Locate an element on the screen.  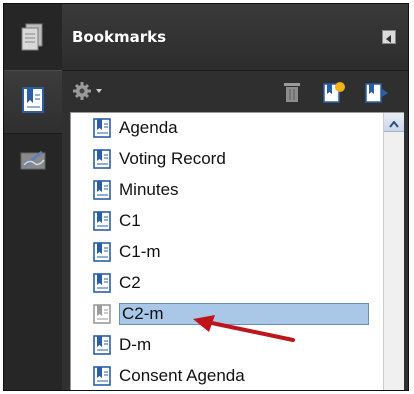
bookmark-label: C1 is located at coordinates (130, 220).